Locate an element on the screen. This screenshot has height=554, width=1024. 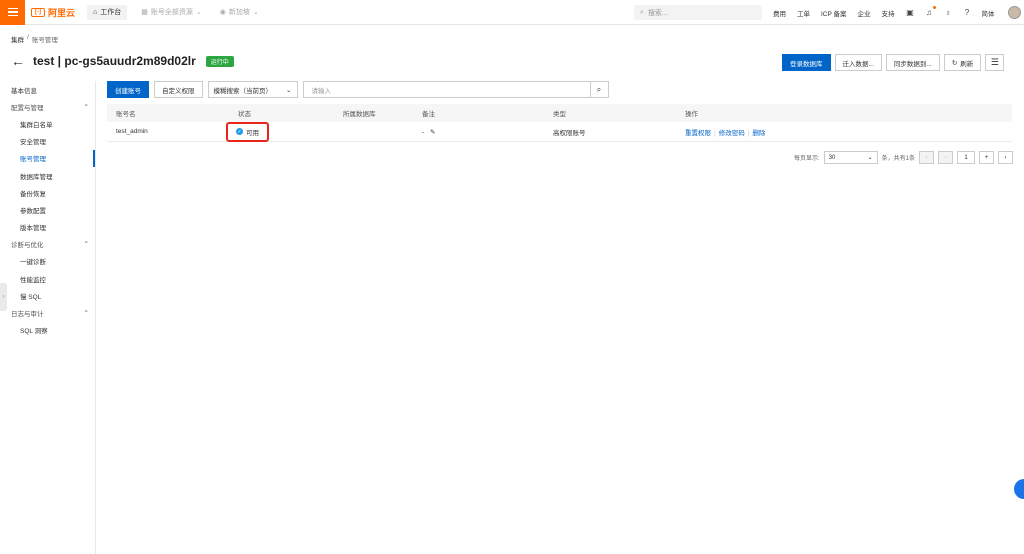
account-search-input: 请输入 ⌕ is located at coordinates (455, 89).